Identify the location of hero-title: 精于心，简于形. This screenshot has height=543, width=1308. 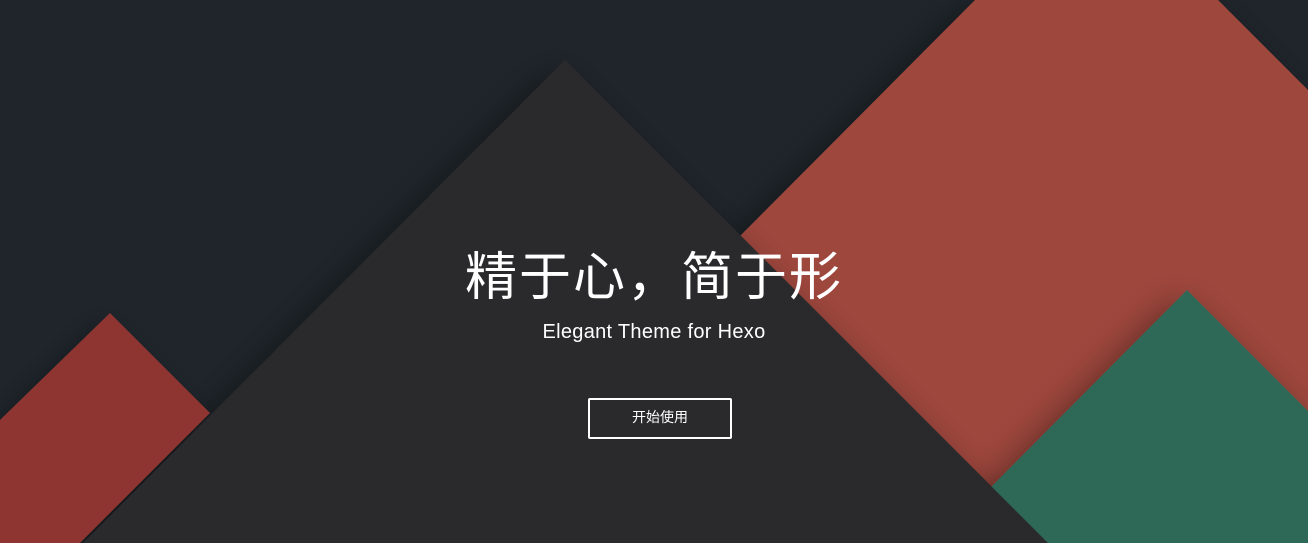
(653, 278).